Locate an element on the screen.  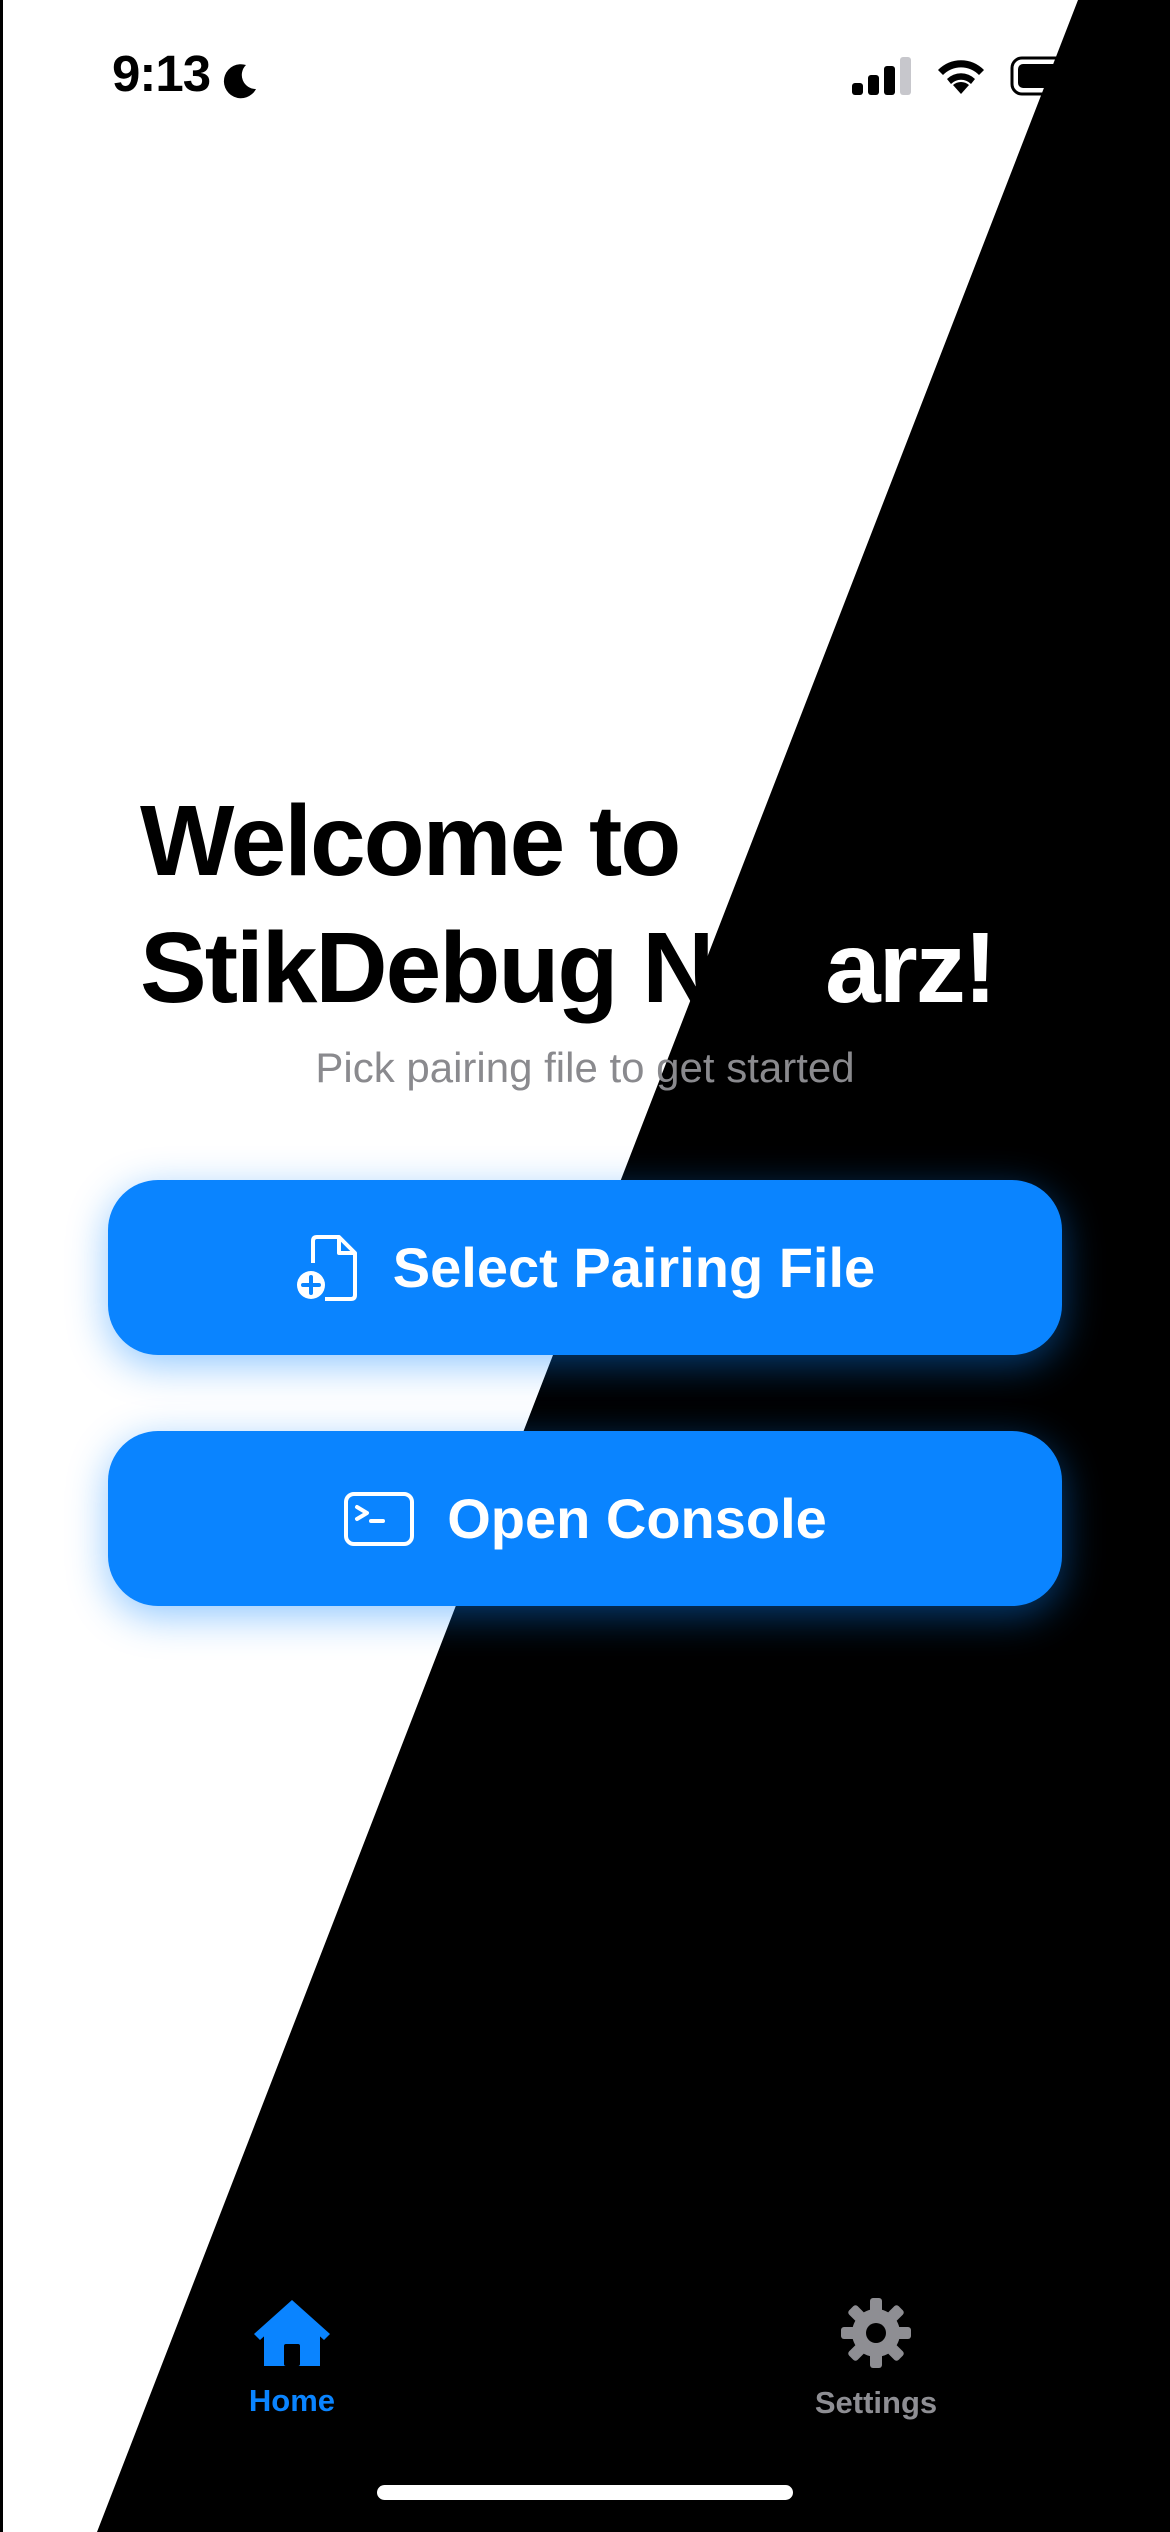
open-console-label: Open Console is located at coordinates (637, 1518).